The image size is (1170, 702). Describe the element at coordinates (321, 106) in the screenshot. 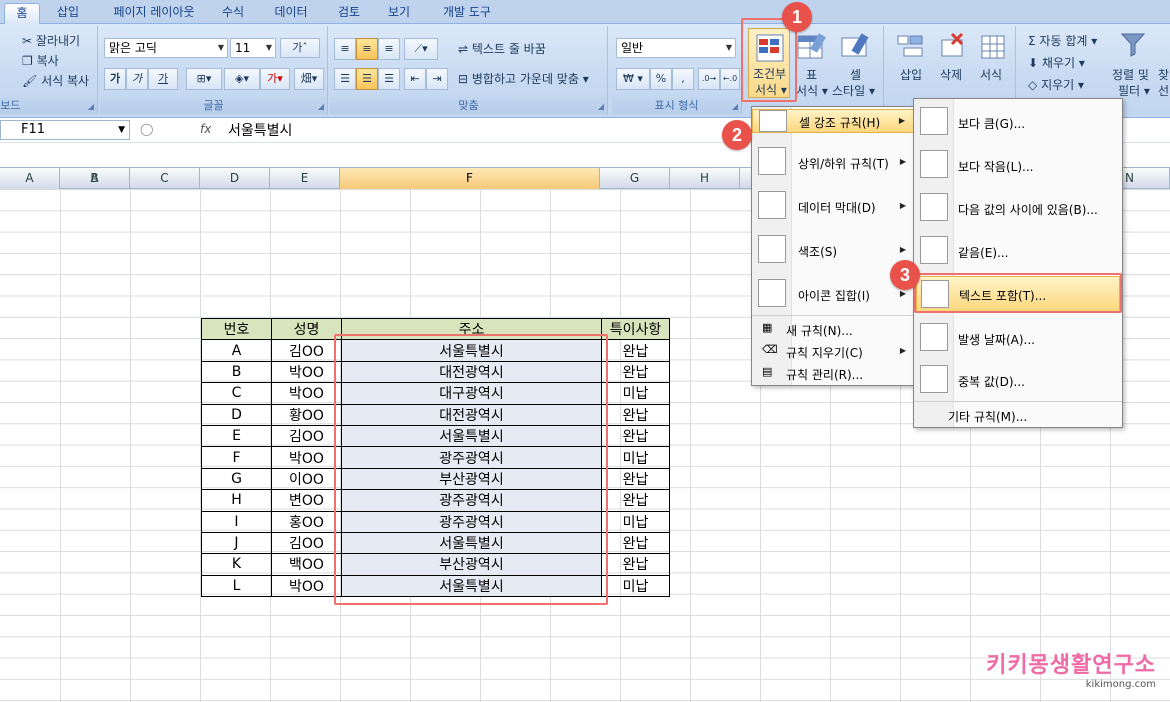

I see `font-launcher-icon: ◢` at that location.